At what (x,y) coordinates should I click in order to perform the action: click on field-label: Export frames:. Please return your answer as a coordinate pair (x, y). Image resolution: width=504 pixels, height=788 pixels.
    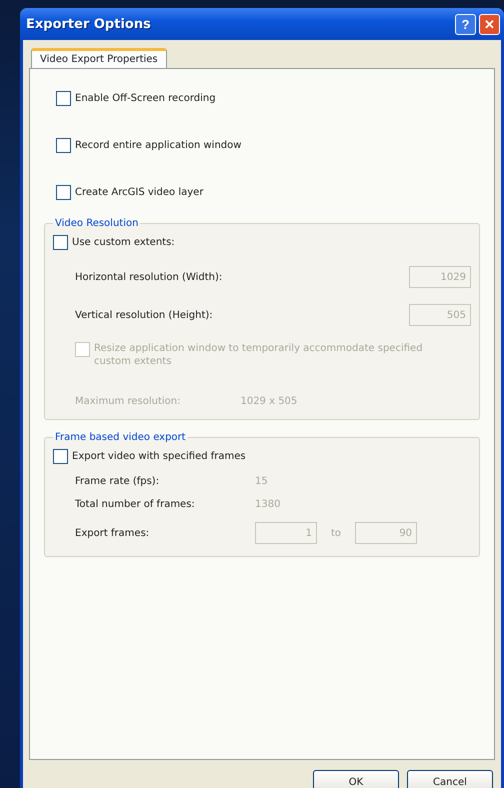
    Looking at the image, I should click on (112, 533).